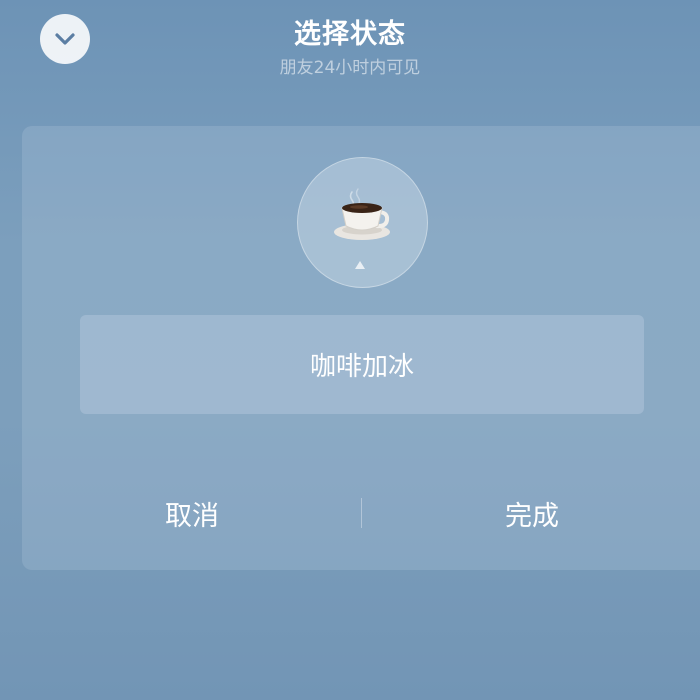  Describe the element at coordinates (360, 265) in the screenshot. I see `expand-indicator-icon` at that location.